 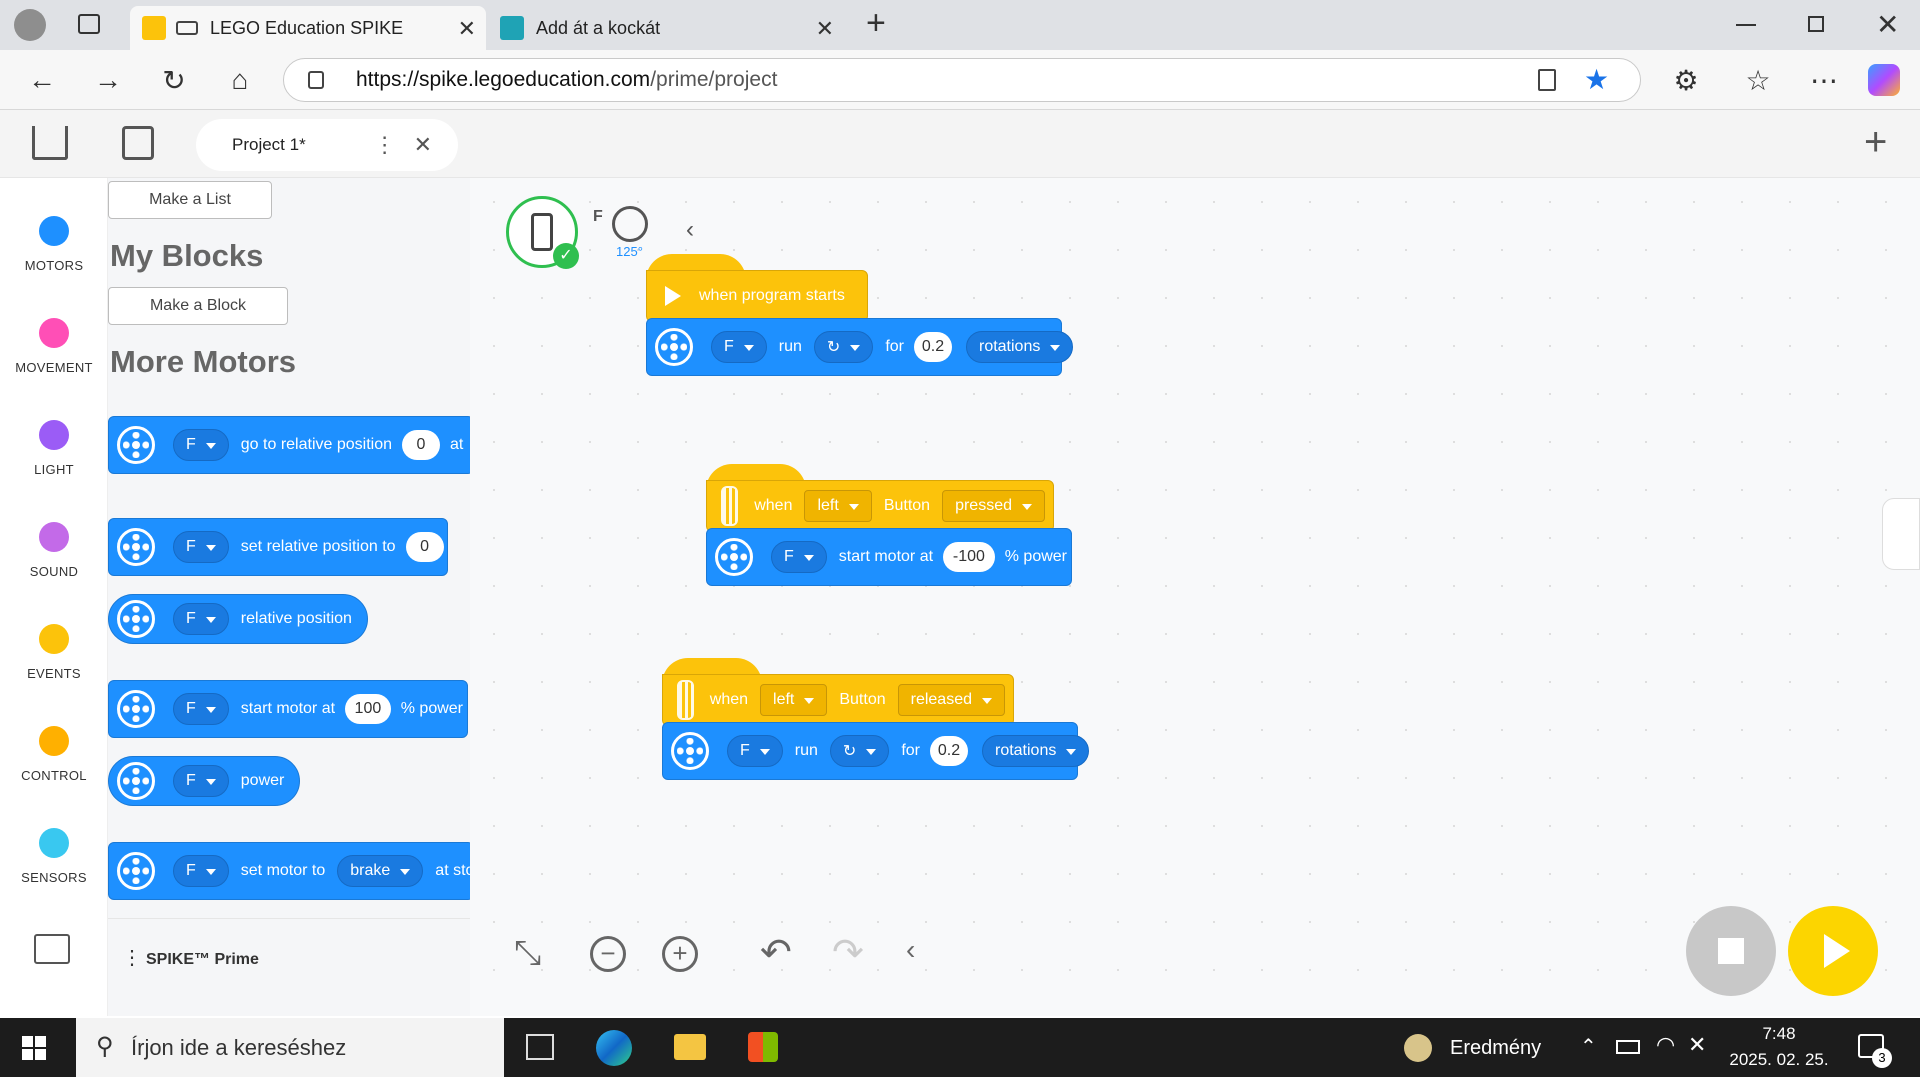 What do you see at coordinates (1596, 79) in the screenshot?
I see `favorite-star-icon: ★` at bounding box center [1596, 79].